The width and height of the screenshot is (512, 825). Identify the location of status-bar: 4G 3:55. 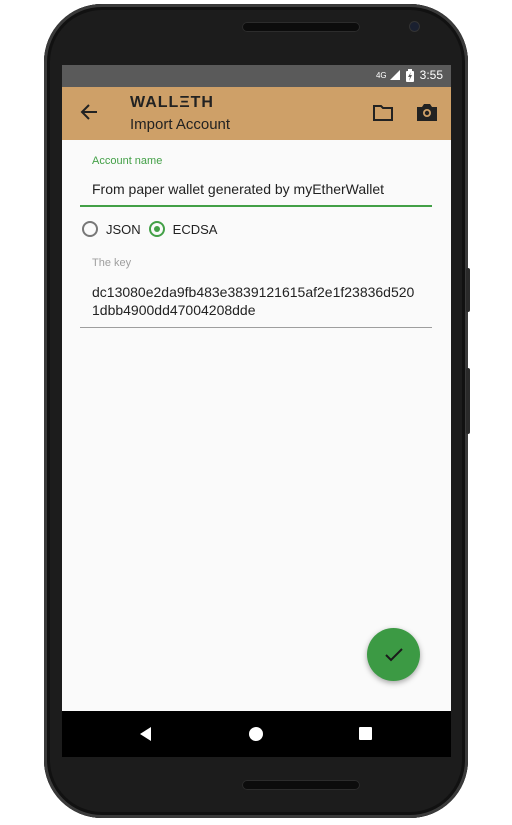
(256, 76).